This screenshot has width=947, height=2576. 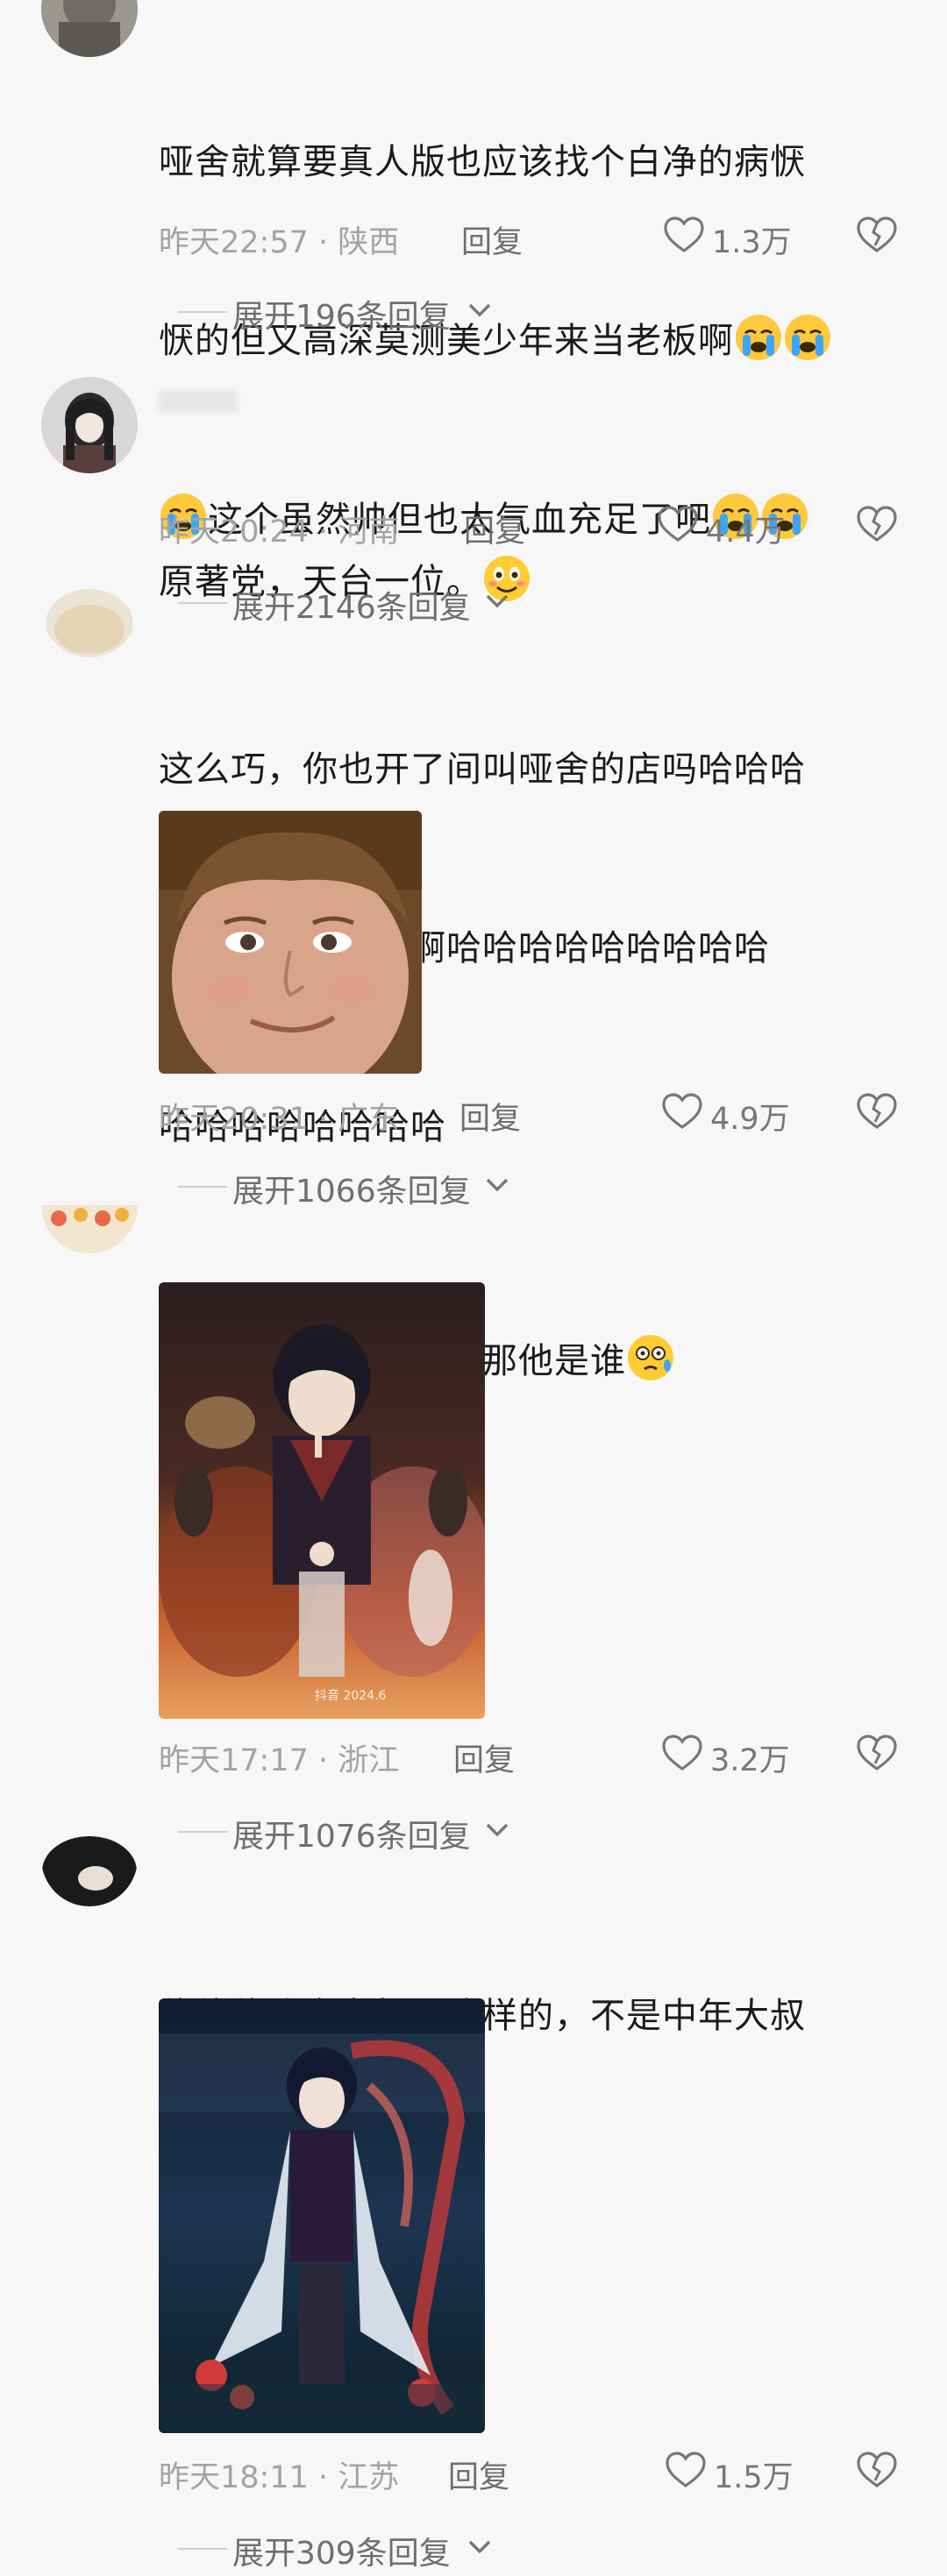 I want to click on expand-replies-label: 展开309条回复, so click(x=341, y=2554).